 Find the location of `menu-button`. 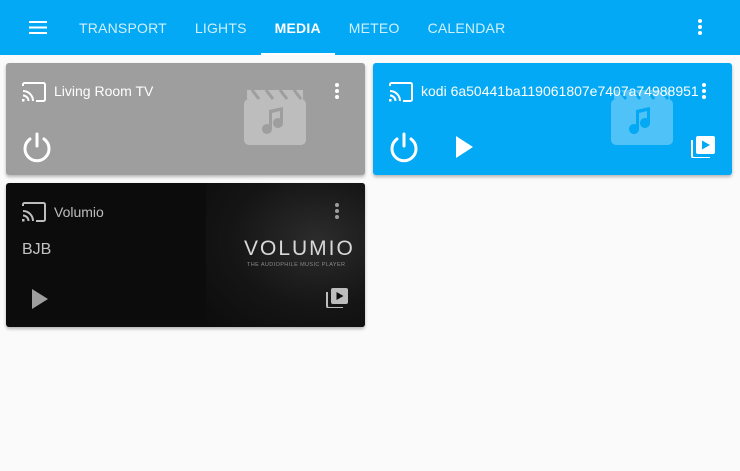

menu-button is located at coordinates (38, 27).